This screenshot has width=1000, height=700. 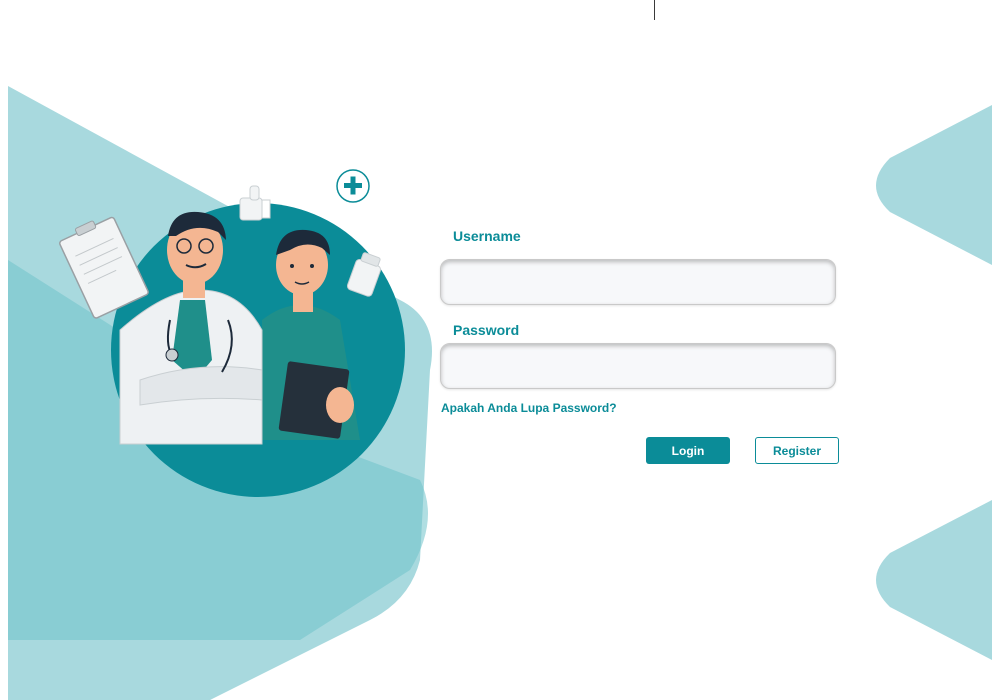 What do you see at coordinates (529, 408) in the screenshot?
I see `forgot-password-link: Apakah Anda Lupa Password?` at bounding box center [529, 408].